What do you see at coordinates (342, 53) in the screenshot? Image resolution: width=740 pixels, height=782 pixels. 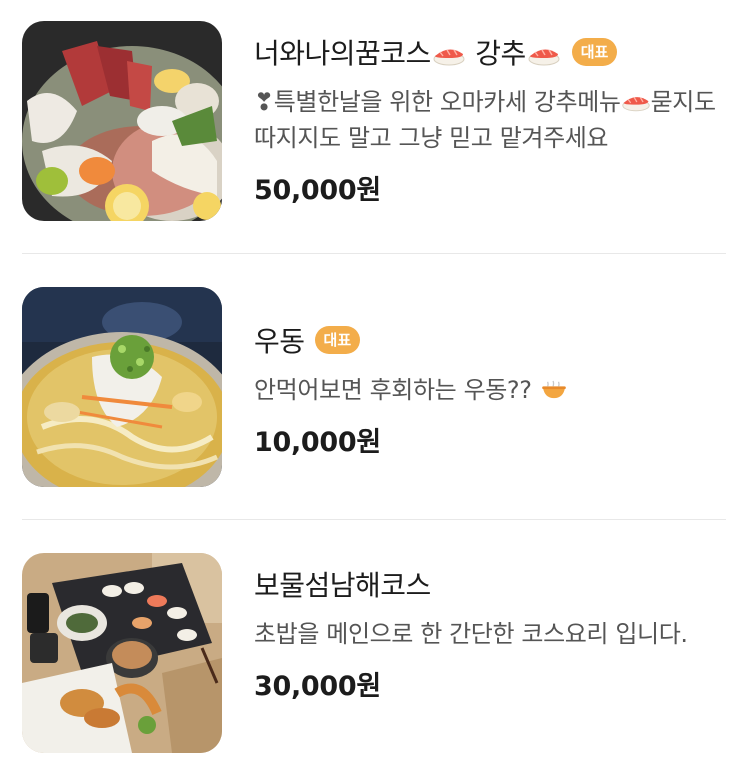 I see `menu-title-text: 너와나의꿈코스` at bounding box center [342, 53].